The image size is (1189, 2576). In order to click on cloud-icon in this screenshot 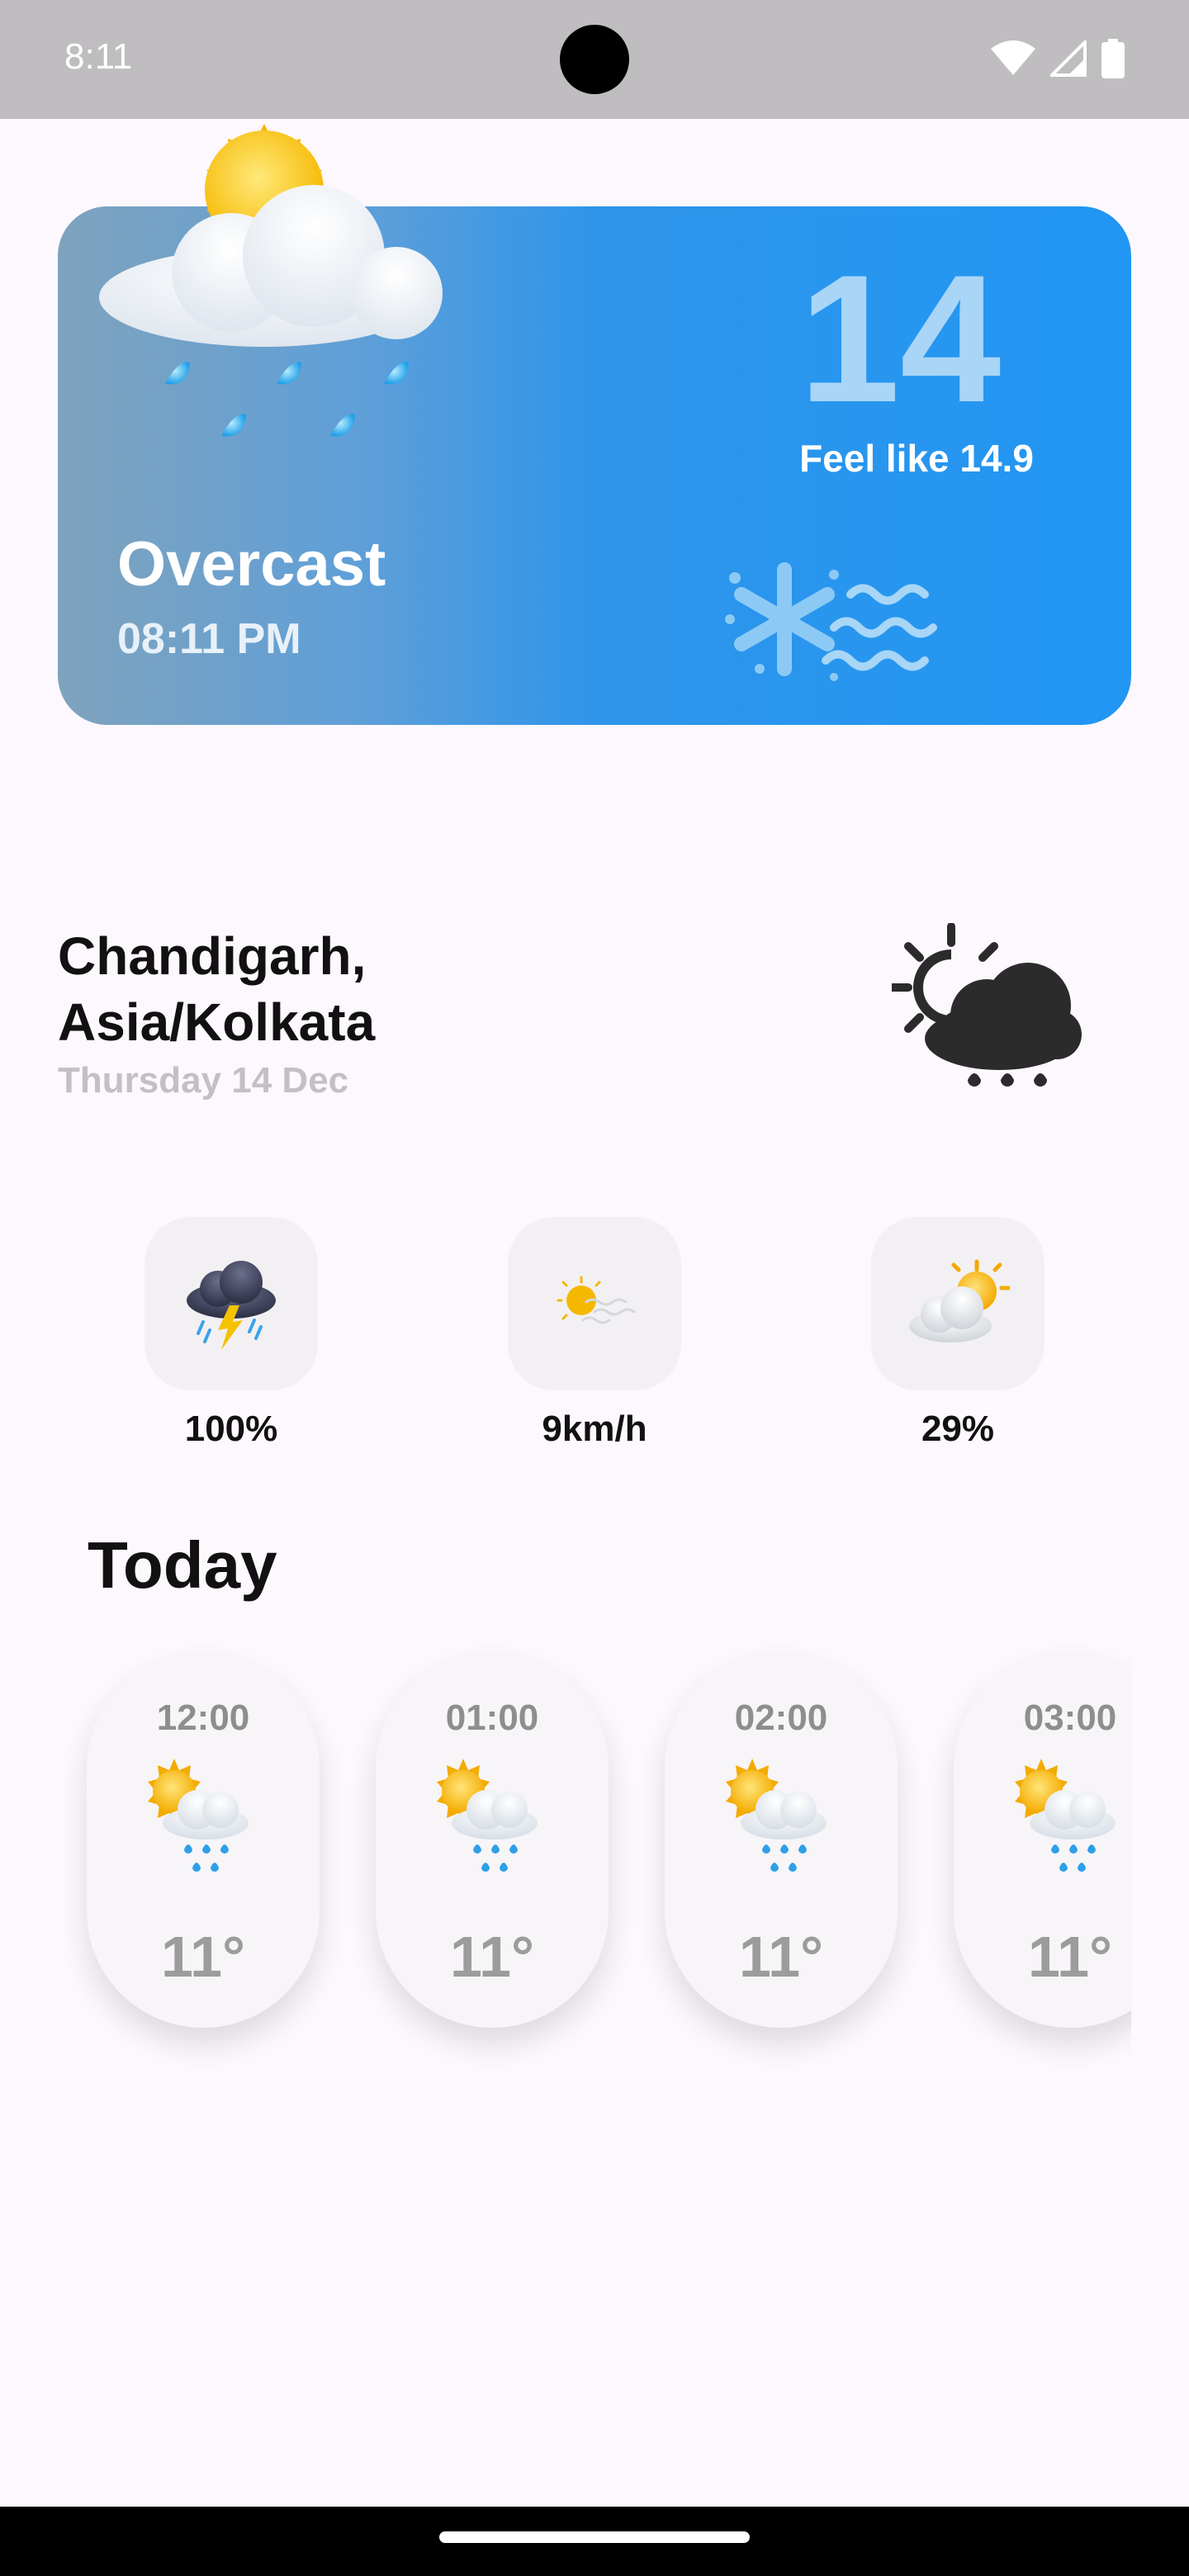, I will do `click(271, 266)`.